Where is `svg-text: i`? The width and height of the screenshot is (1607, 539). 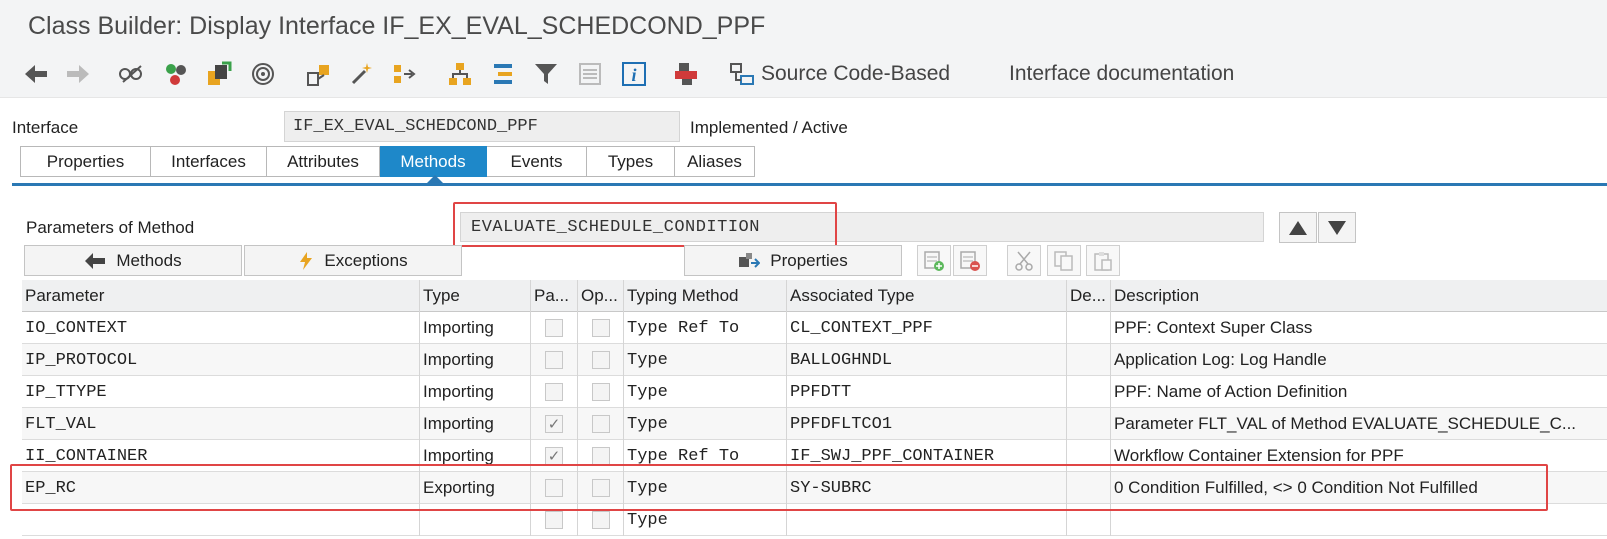
svg-text: i is located at coordinates (633, 75).